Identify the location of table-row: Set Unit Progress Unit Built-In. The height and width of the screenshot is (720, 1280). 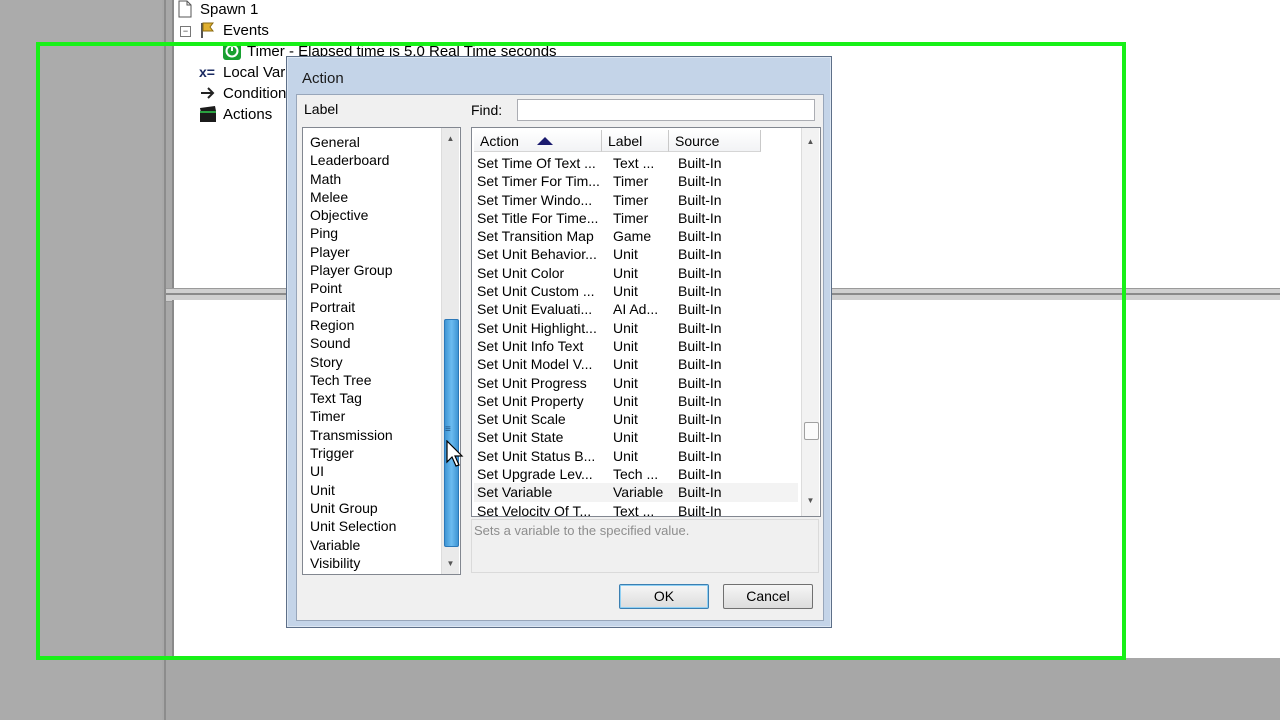
(636, 383).